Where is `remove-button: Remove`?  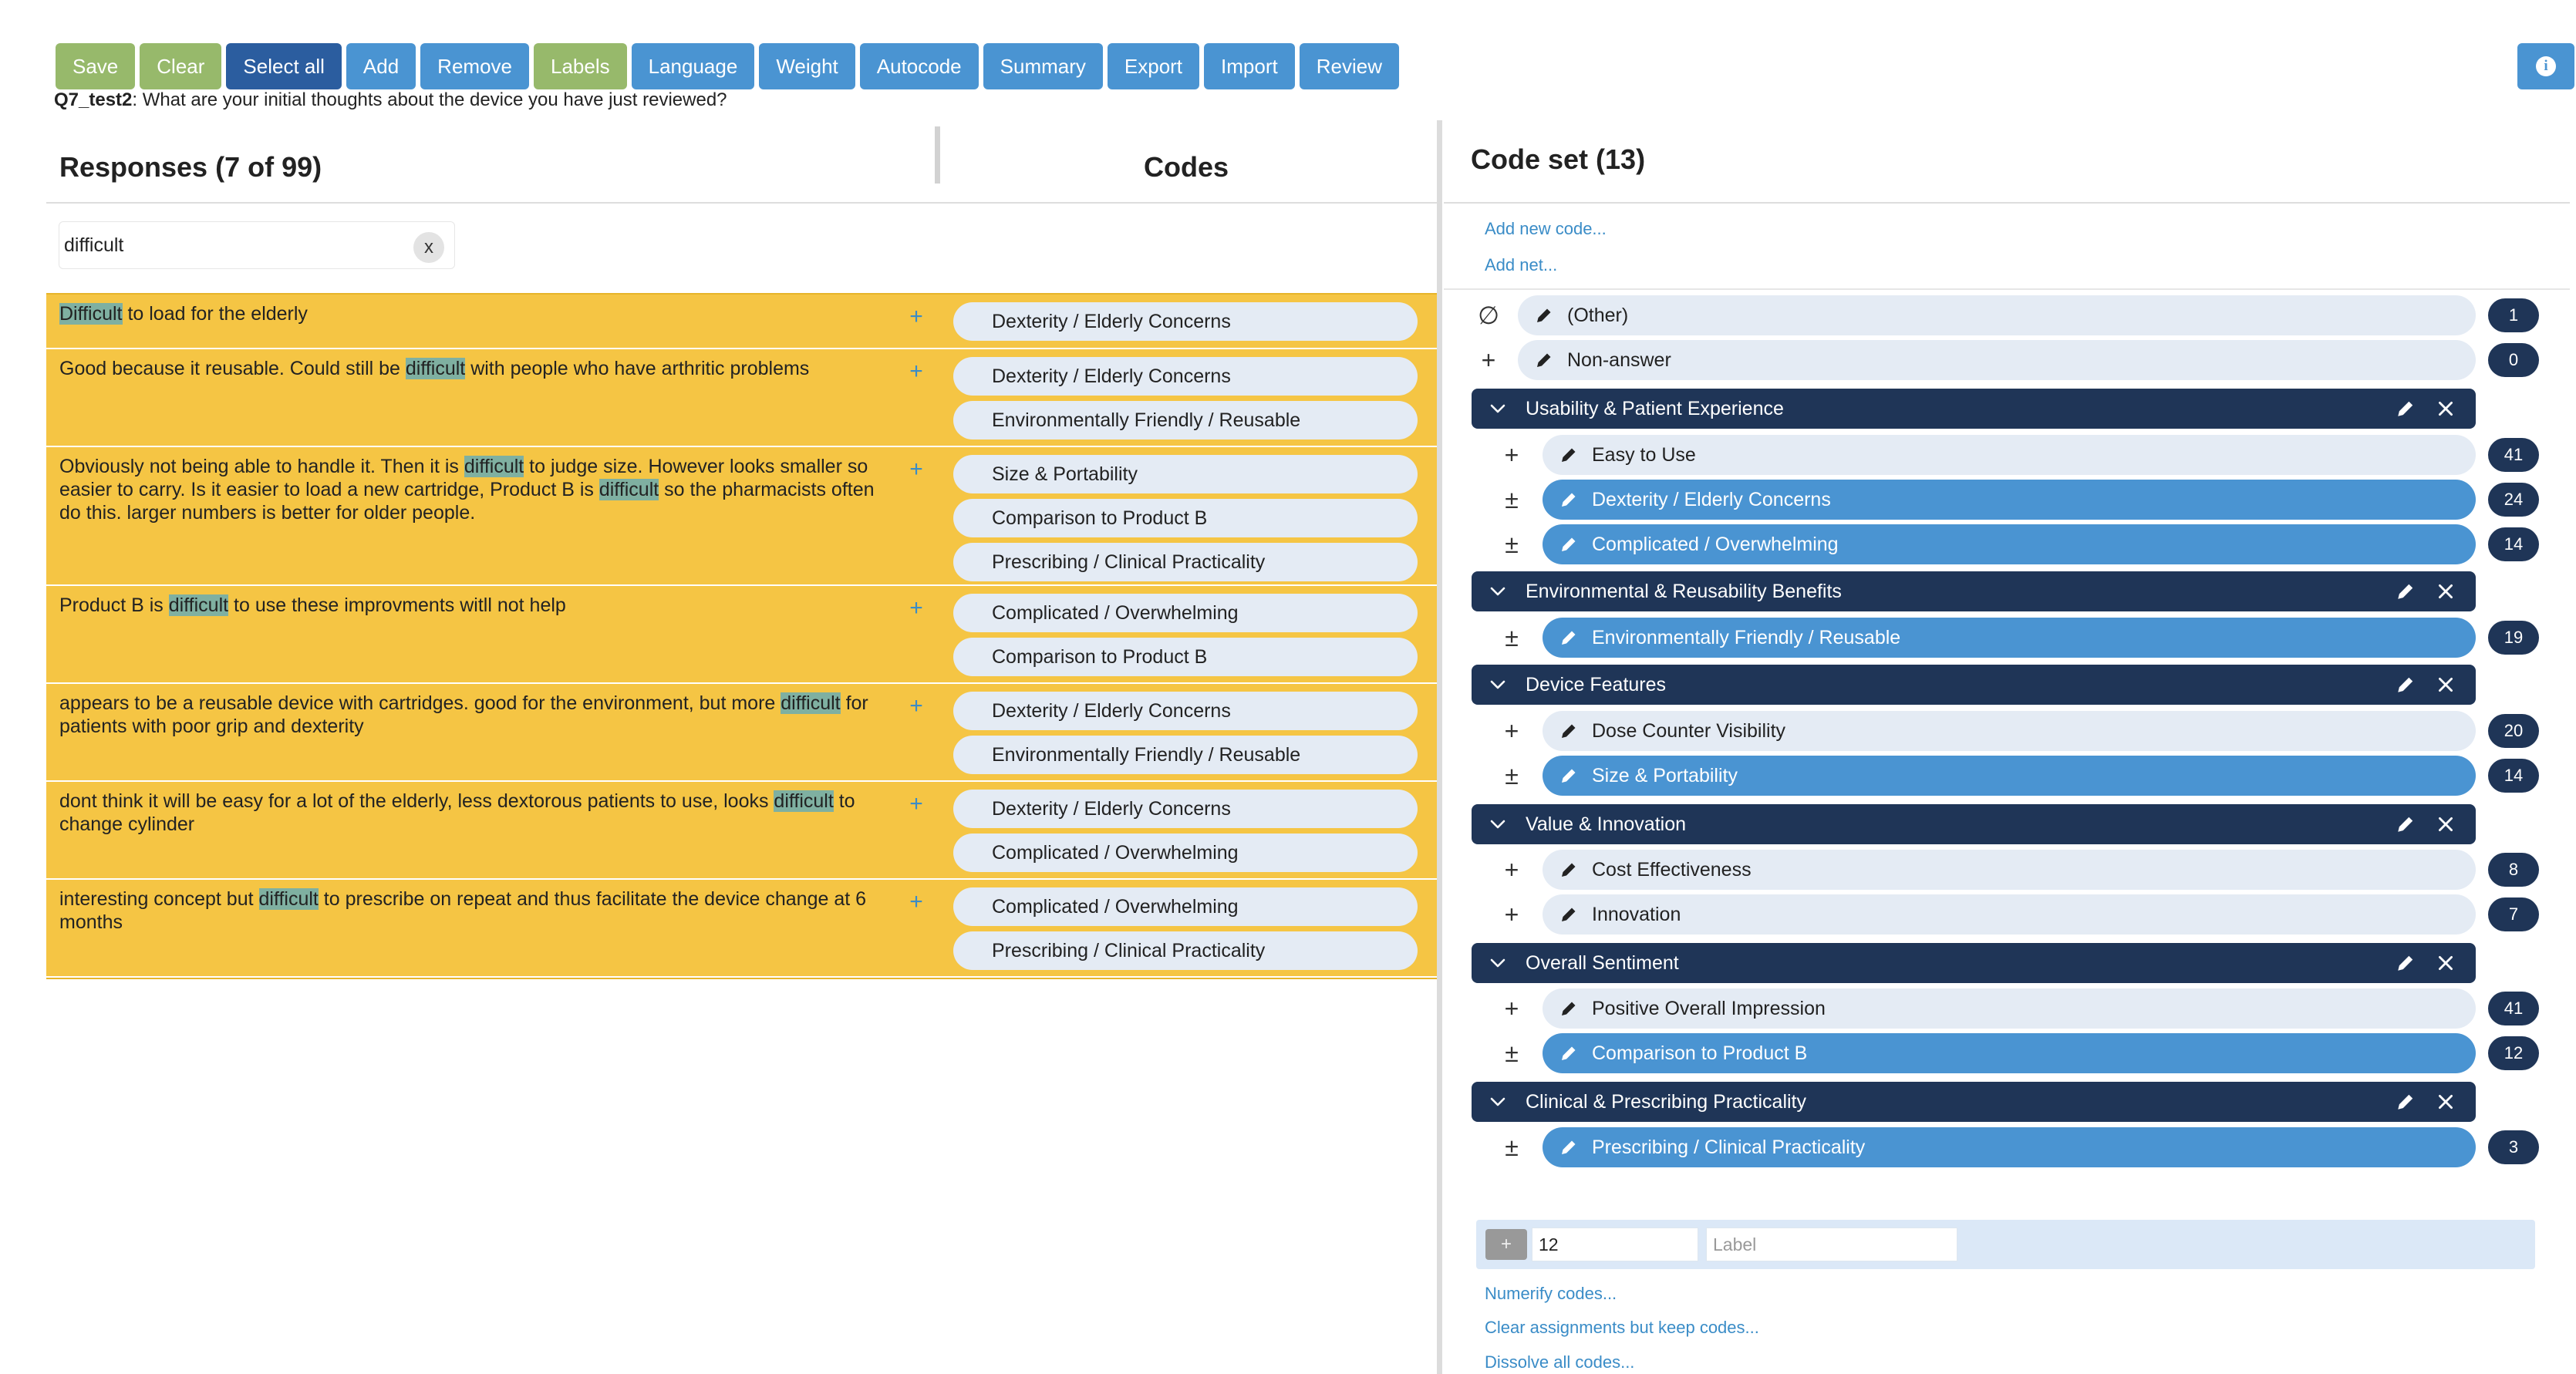 remove-button: Remove is located at coordinates (474, 66).